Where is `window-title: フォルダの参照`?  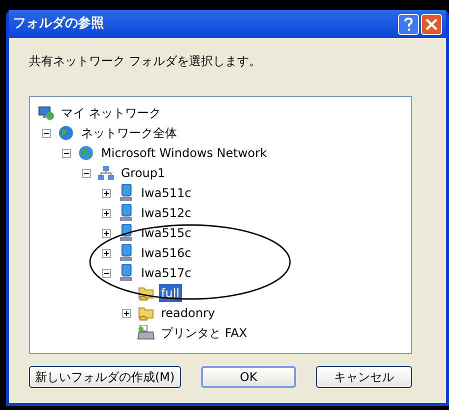 window-title: フォルダの参照 is located at coordinates (59, 24).